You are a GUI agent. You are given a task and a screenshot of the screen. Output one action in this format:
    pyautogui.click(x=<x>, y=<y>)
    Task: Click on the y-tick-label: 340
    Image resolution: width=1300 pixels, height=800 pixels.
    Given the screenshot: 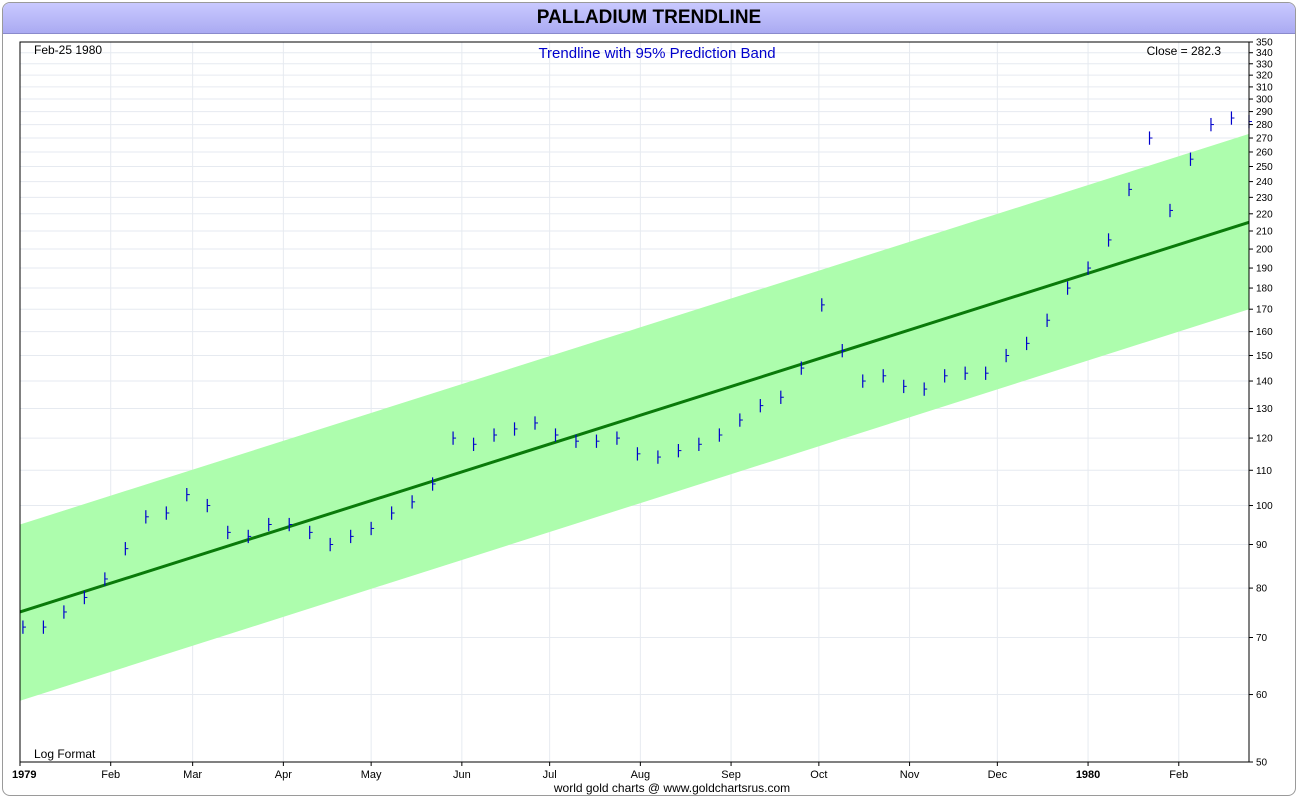 What is the action you would take?
    pyautogui.click(x=1264, y=53)
    